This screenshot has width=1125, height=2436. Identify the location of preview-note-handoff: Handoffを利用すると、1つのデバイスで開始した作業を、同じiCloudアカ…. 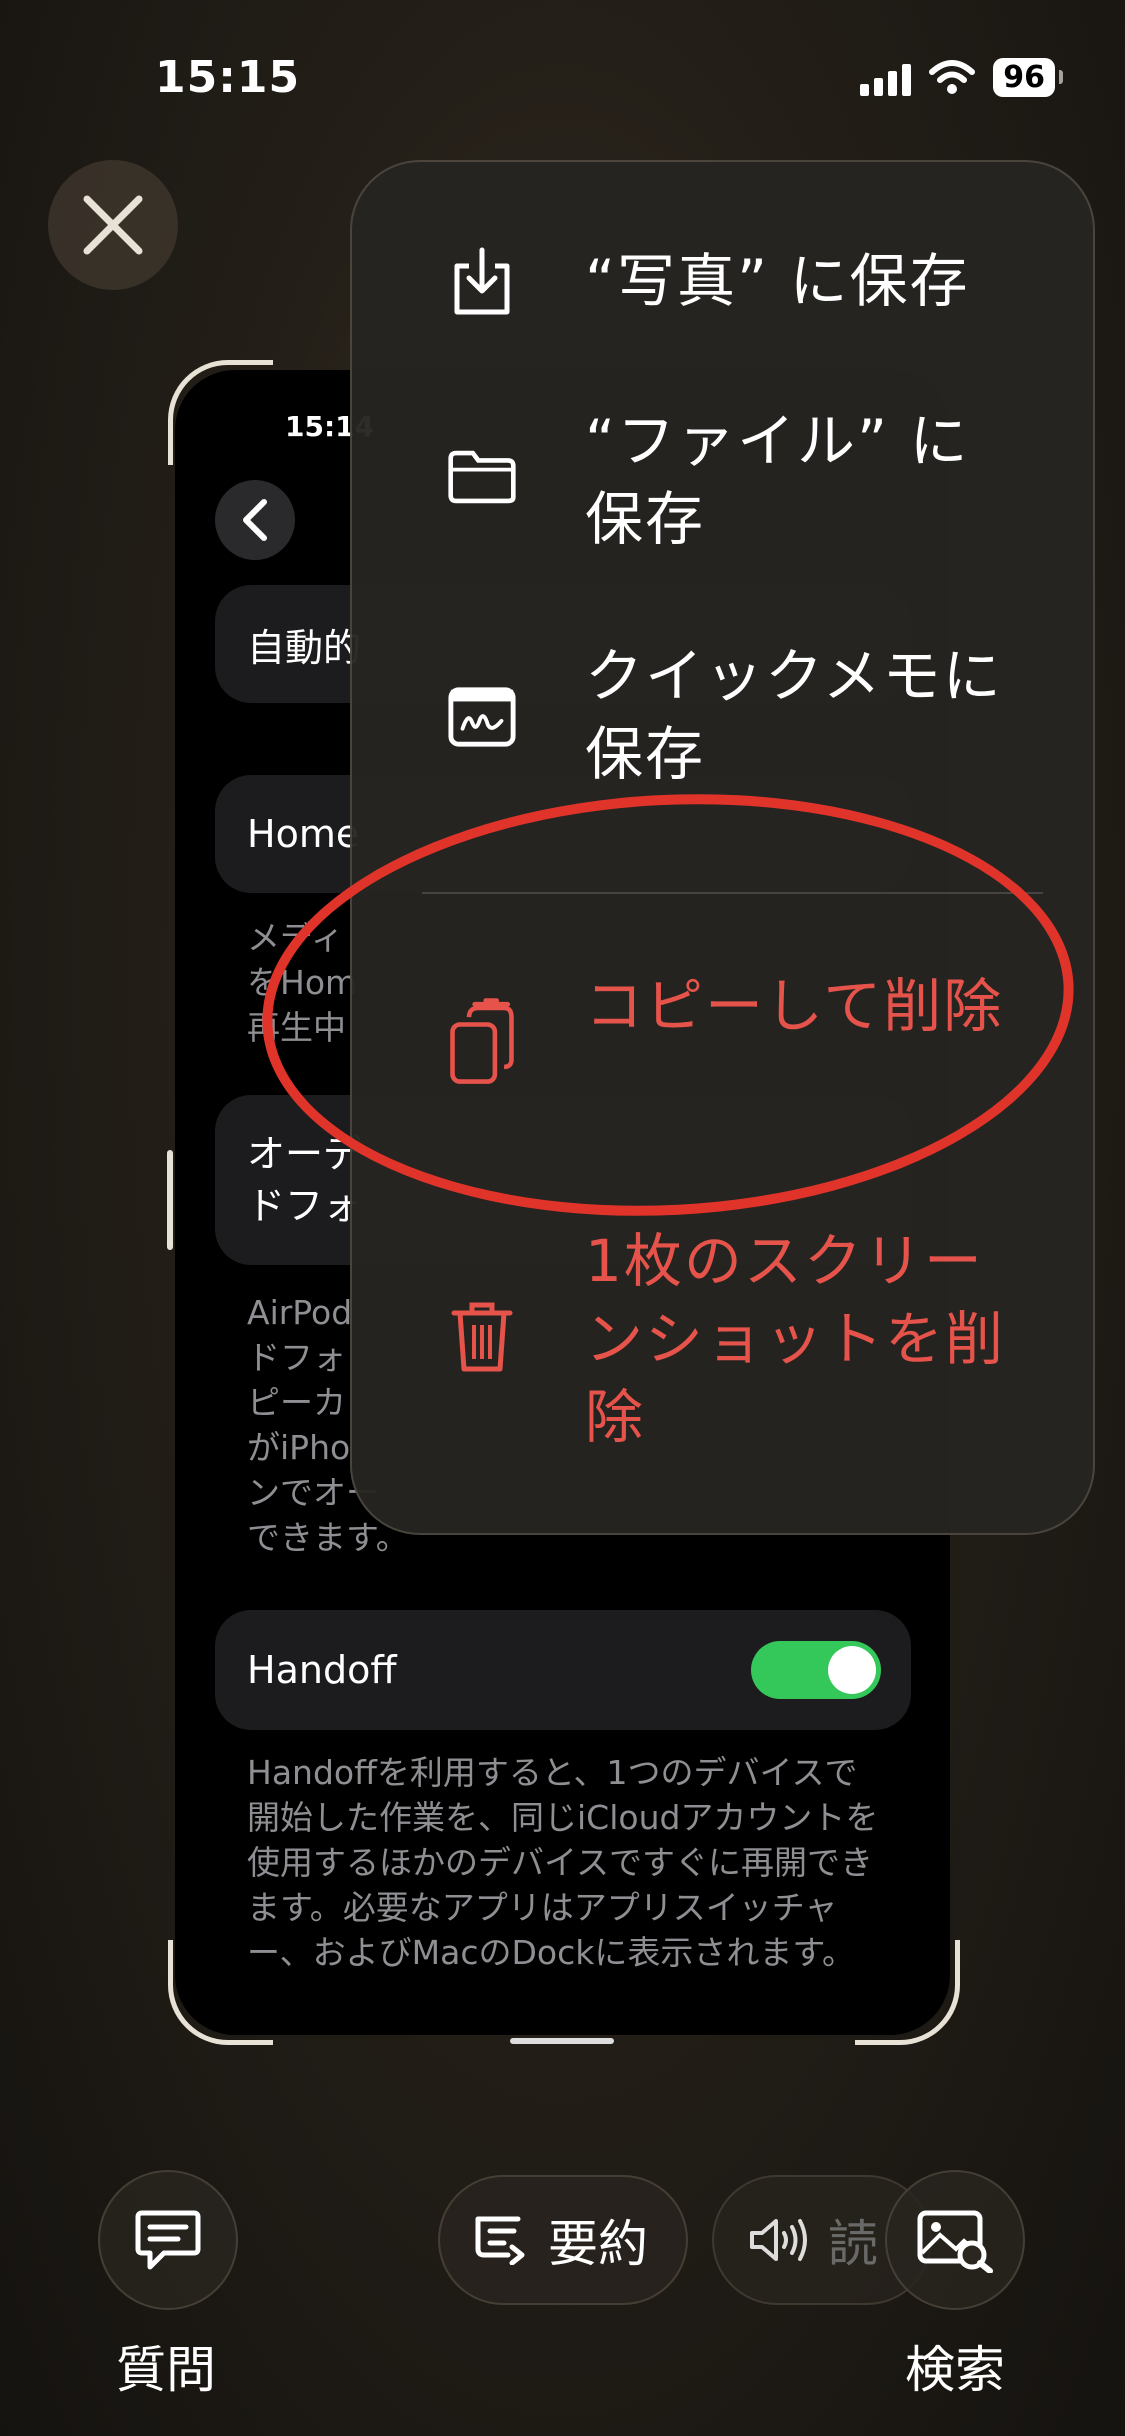
(563, 1862).